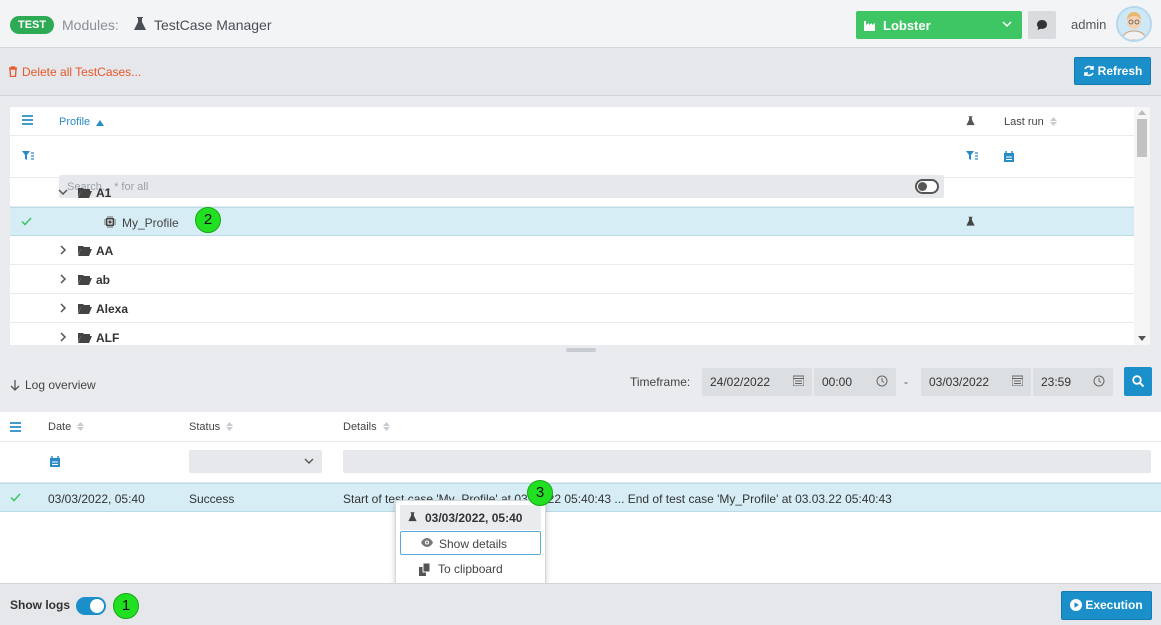 The image size is (1161, 625). I want to click on user-name: admin, so click(1088, 24).